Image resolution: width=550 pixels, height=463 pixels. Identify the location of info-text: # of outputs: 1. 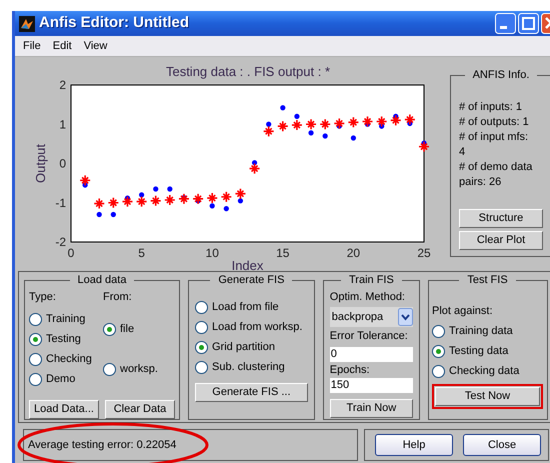
(494, 121).